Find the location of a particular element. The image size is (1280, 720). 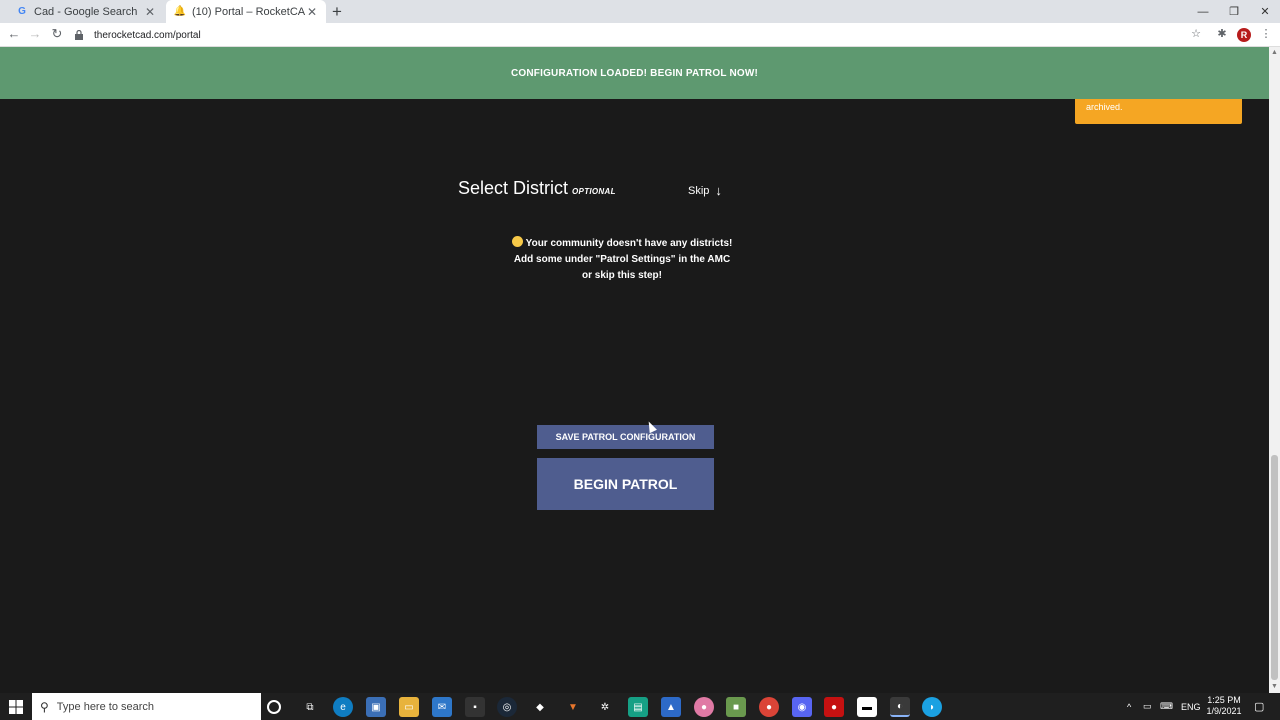

photos-icon: ▲ is located at coordinates (671, 707).